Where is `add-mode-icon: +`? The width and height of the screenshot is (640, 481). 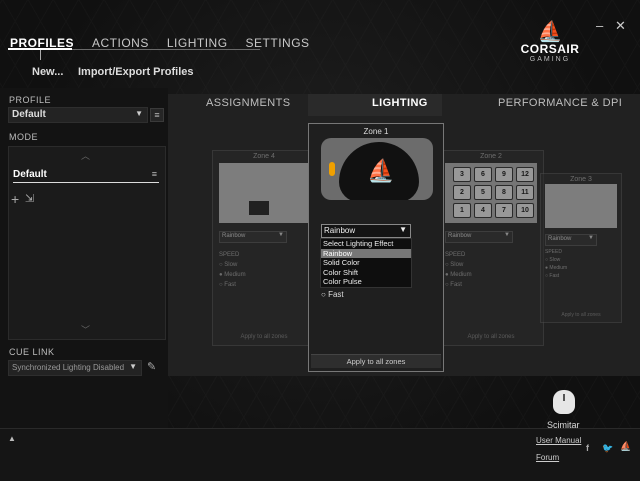 add-mode-icon: + is located at coordinates (15, 199).